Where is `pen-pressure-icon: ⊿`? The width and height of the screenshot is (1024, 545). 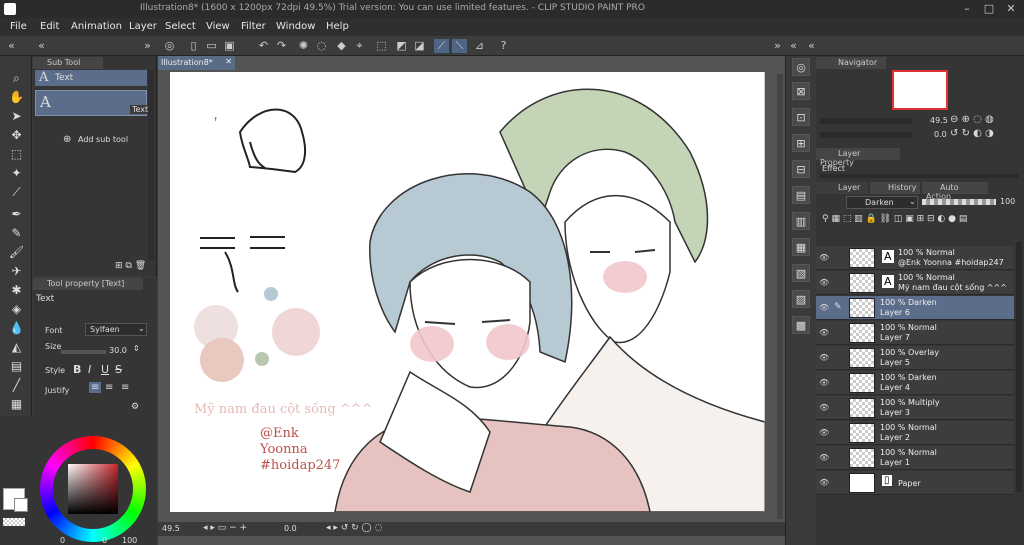
pen-pressure-icon: ⊿ is located at coordinates (479, 46).